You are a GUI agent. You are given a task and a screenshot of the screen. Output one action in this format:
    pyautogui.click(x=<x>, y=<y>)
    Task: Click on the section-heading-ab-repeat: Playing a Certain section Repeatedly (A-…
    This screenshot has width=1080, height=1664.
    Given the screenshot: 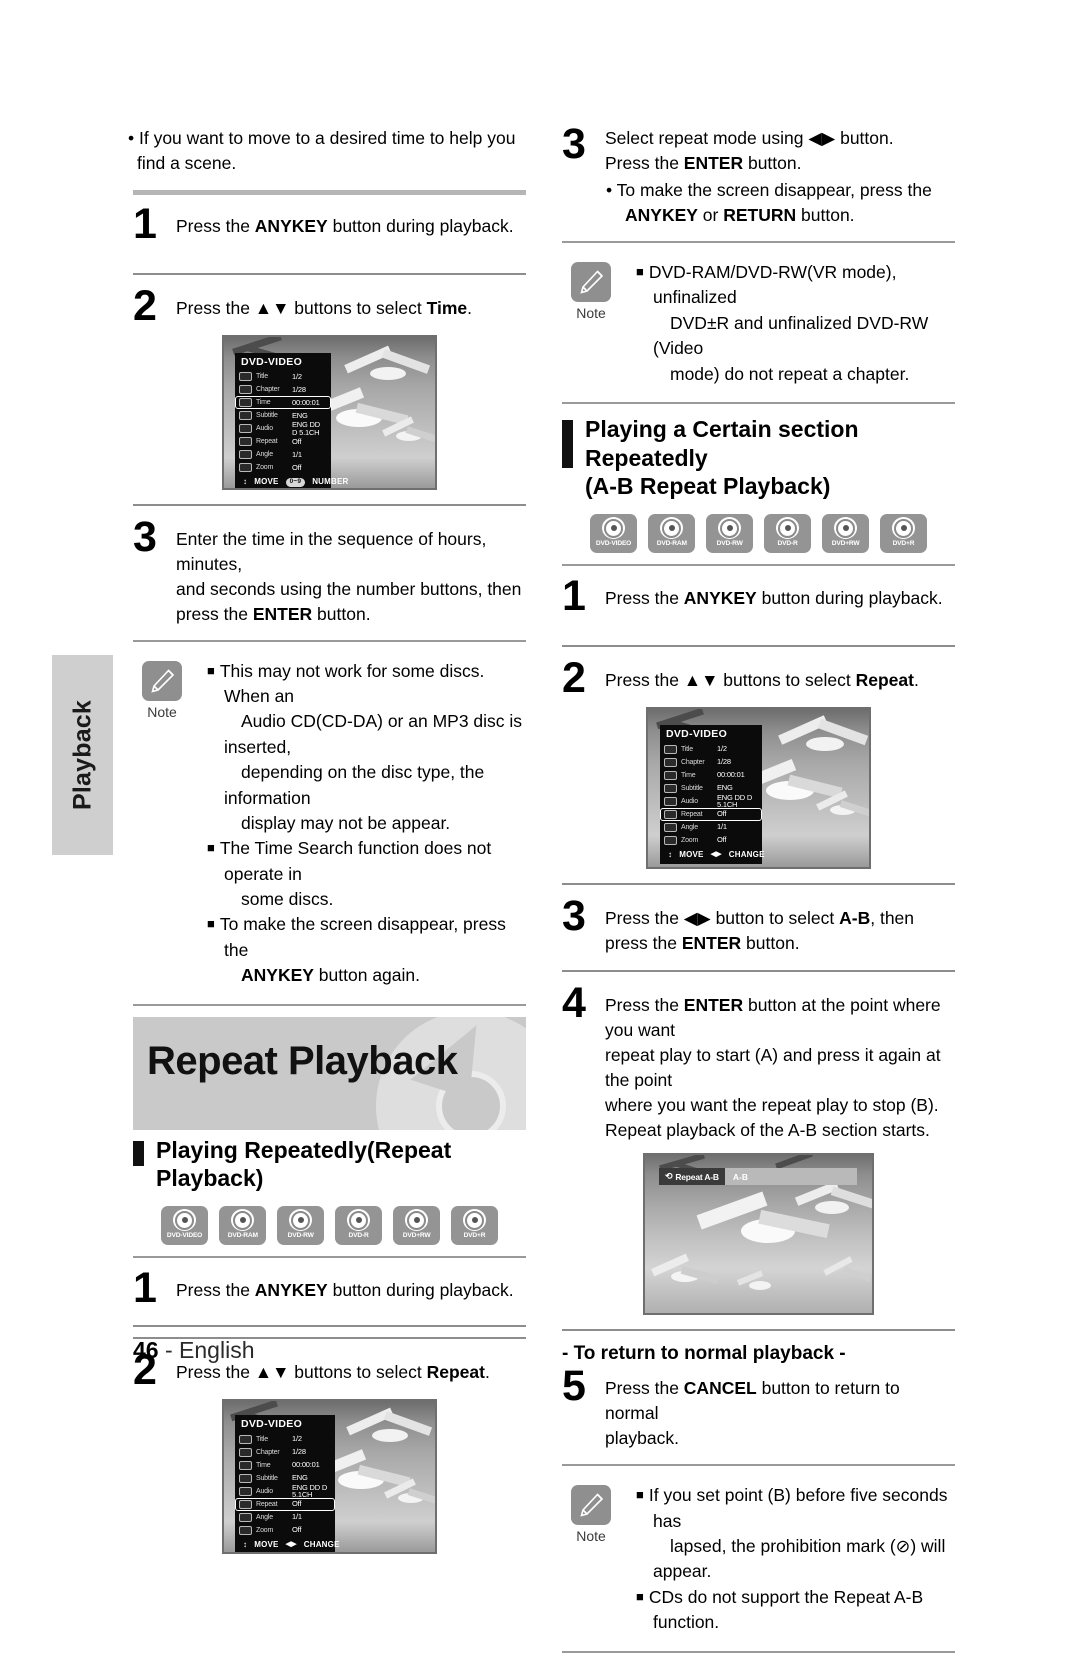 What is the action you would take?
    pyautogui.click(x=758, y=458)
    